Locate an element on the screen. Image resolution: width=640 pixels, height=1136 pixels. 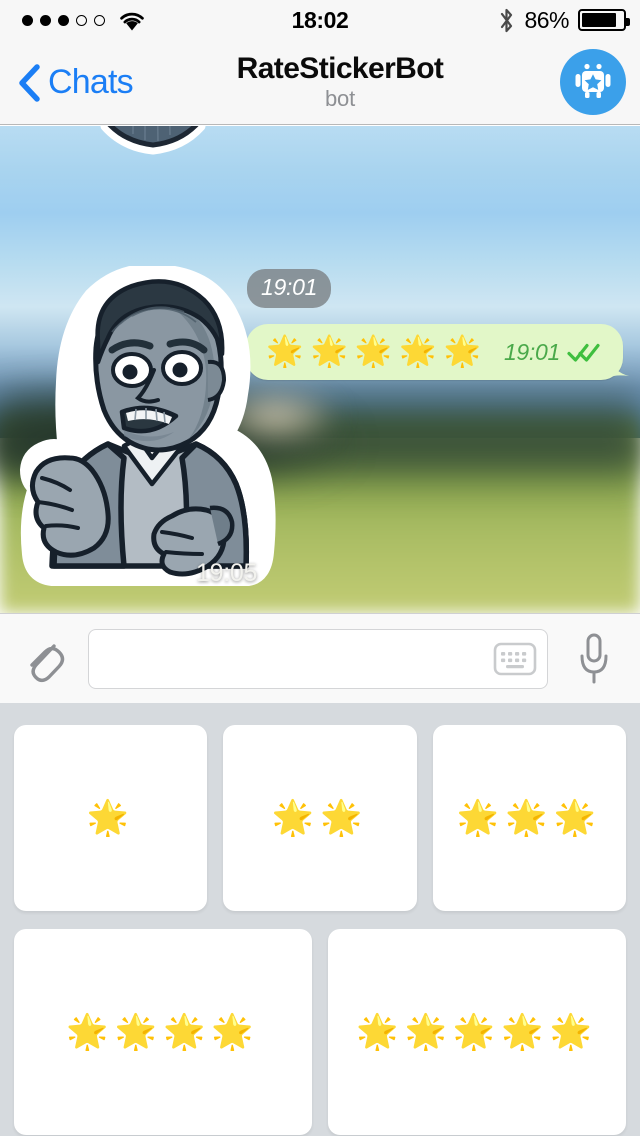
suggestion-card-5-stars: 🌟🌟🌟🌟🌟 is located at coordinates (477, 1032).